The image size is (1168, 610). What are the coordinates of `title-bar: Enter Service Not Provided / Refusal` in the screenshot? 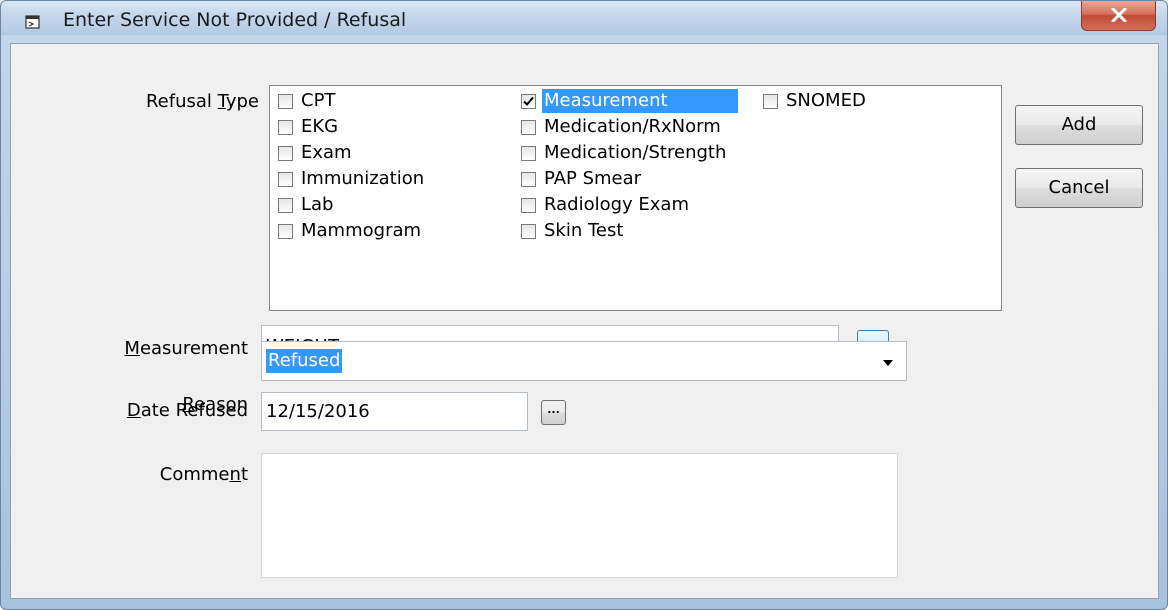 It's located at (584, 18).